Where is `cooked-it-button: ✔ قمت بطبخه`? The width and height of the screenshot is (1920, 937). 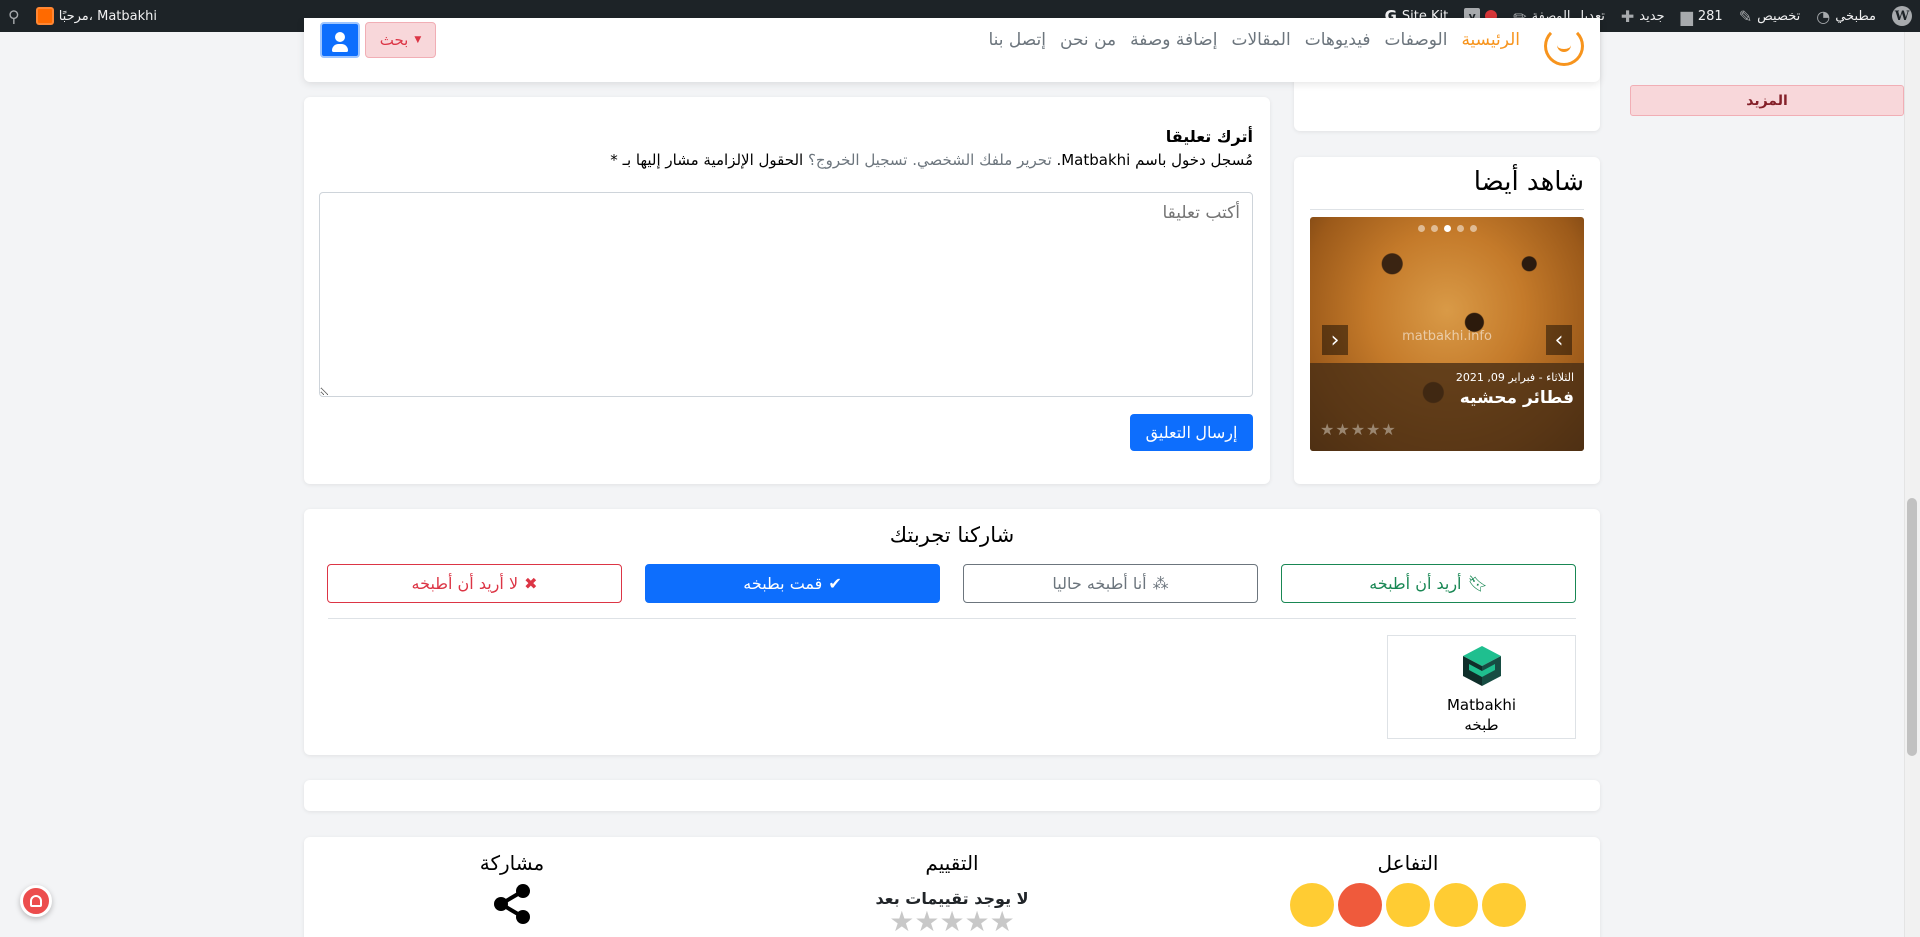 cooked-it-button: ✔ قمت بطبخه is located at coordinates (792, 583).